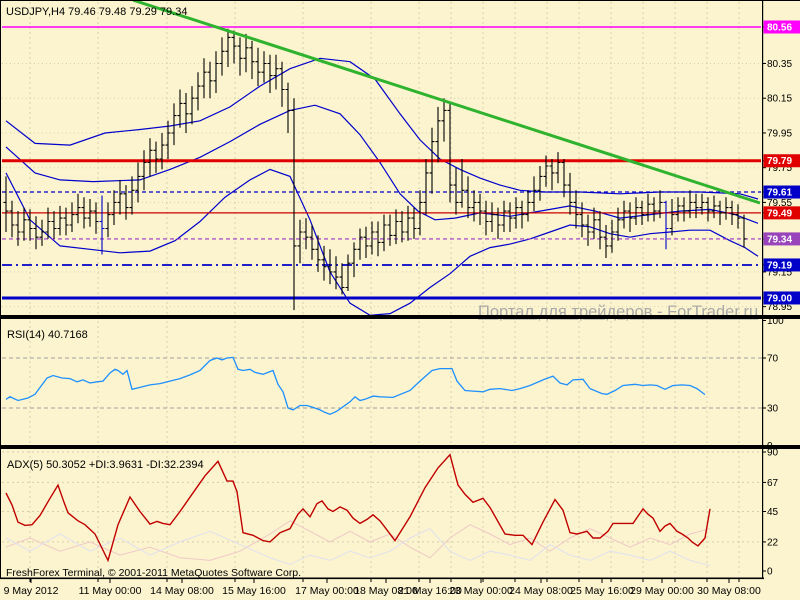  What do you see at coordinates (779, 99) in the screenshot?
I see `price-axis-label: 80.15` at bounding box center [779, 99].